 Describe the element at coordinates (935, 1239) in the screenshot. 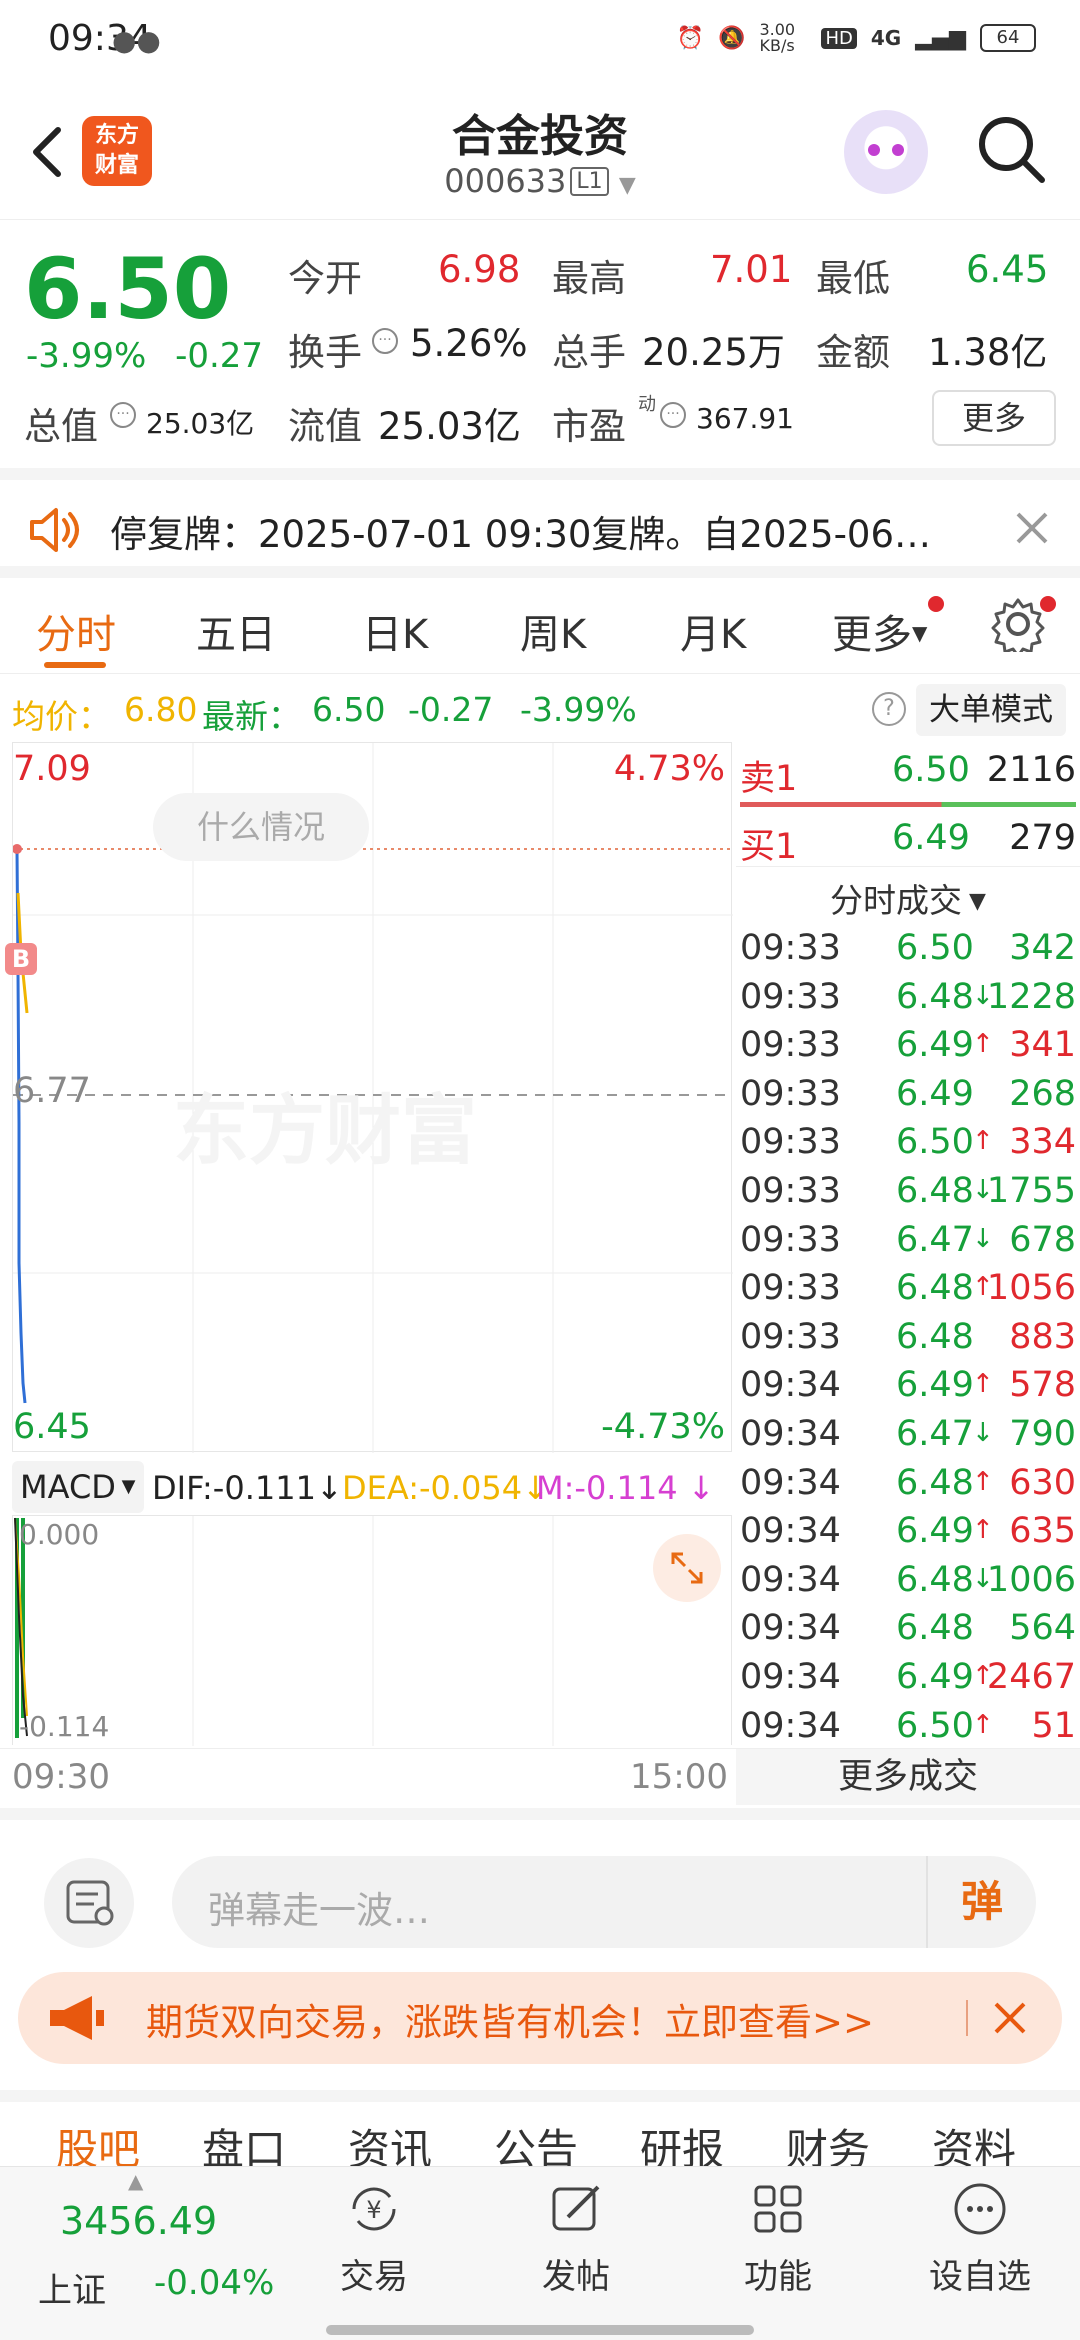

I see `trade-price: 6.47` at that location.